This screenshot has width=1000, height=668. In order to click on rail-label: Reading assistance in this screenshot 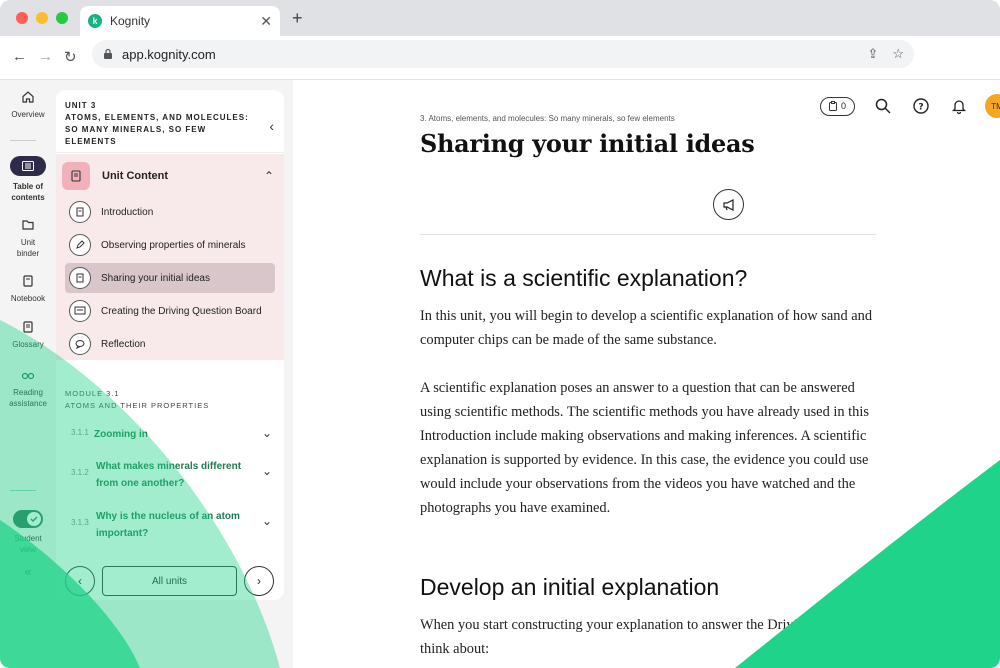, I will do `click(28, 398)`.